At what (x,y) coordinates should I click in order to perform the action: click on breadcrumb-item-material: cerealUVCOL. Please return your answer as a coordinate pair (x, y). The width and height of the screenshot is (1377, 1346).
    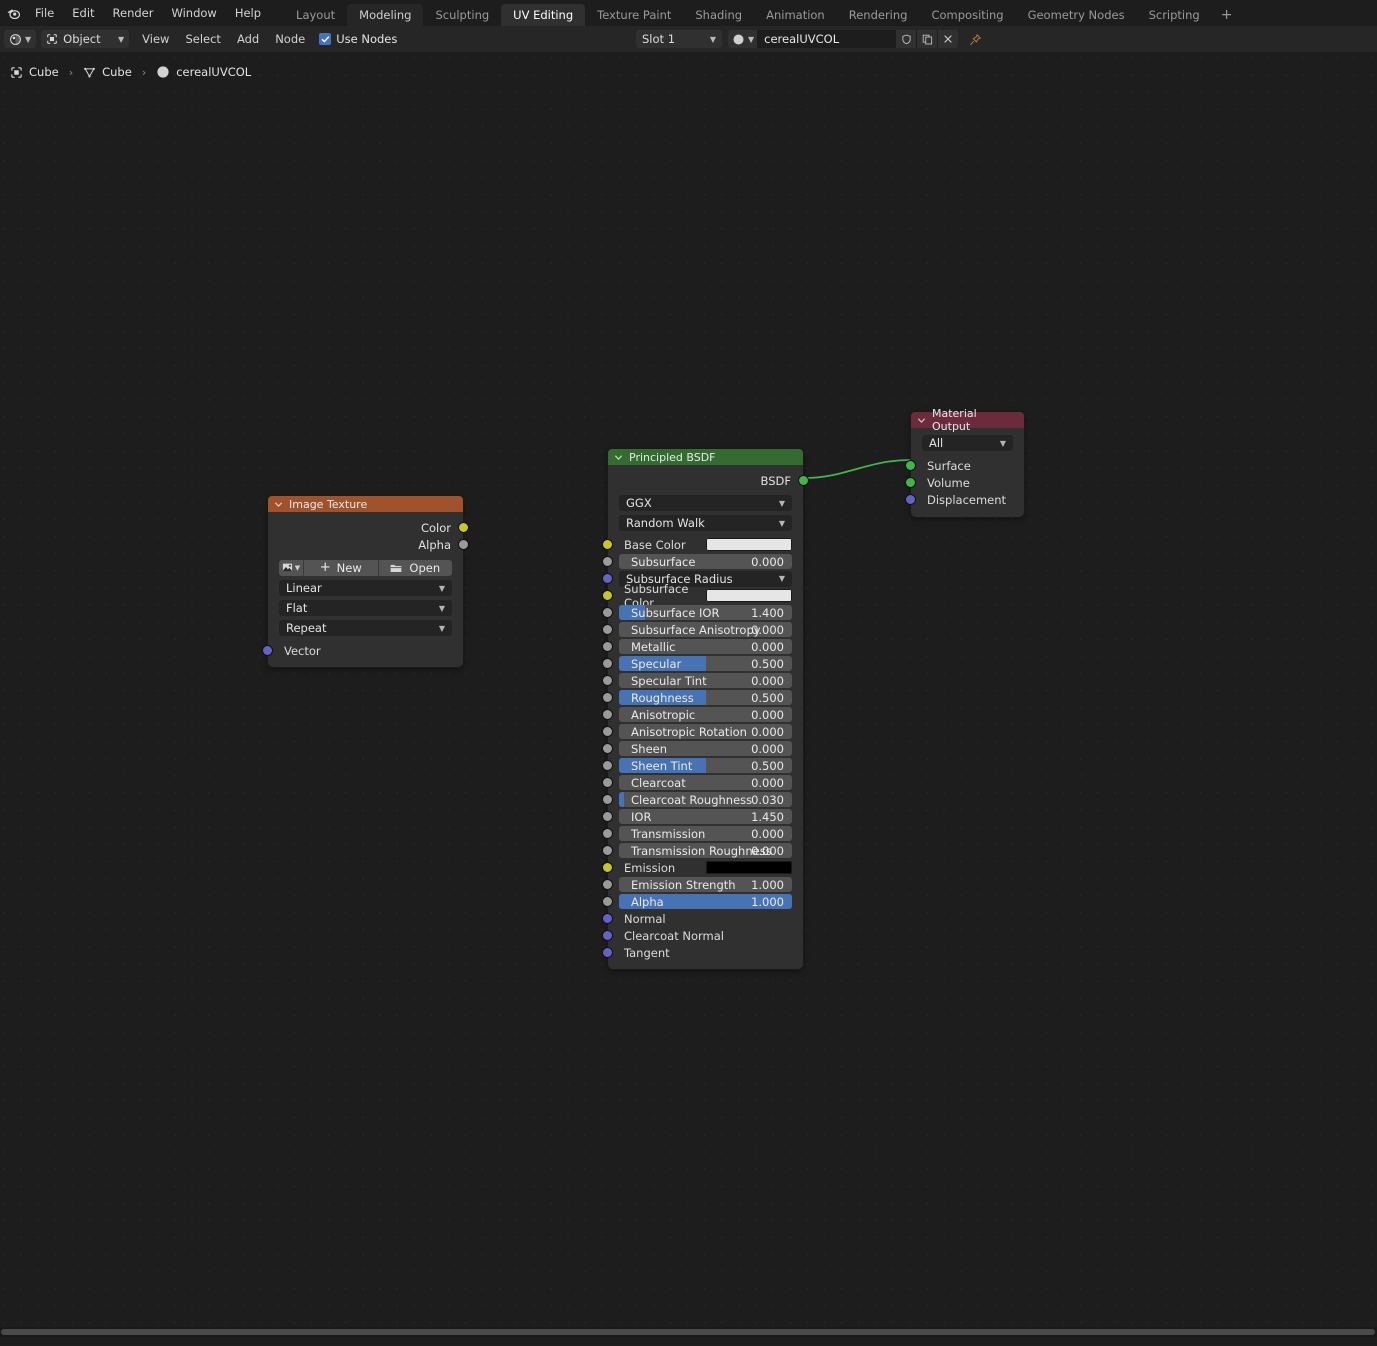
    Looking at the image, I should click on (203, 72).